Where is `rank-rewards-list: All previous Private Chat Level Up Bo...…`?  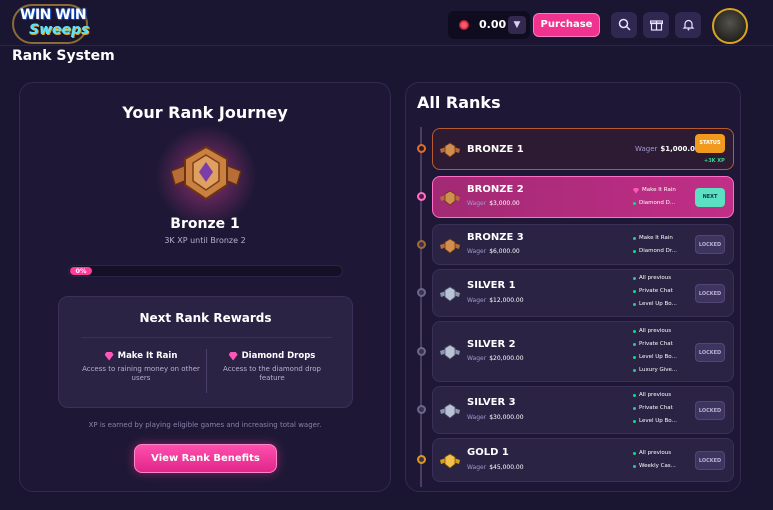 rank-rewards-list: All previous Private Chat Level Up Bo...… is located at coordinates (655, 351).